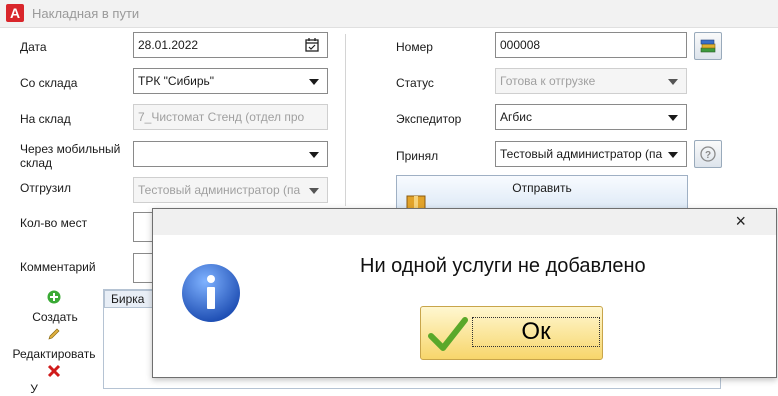  What do you see at coordinates (415, 83) in the screenshot?
I see `status-label: Статус` at bounding box center [415, 83].